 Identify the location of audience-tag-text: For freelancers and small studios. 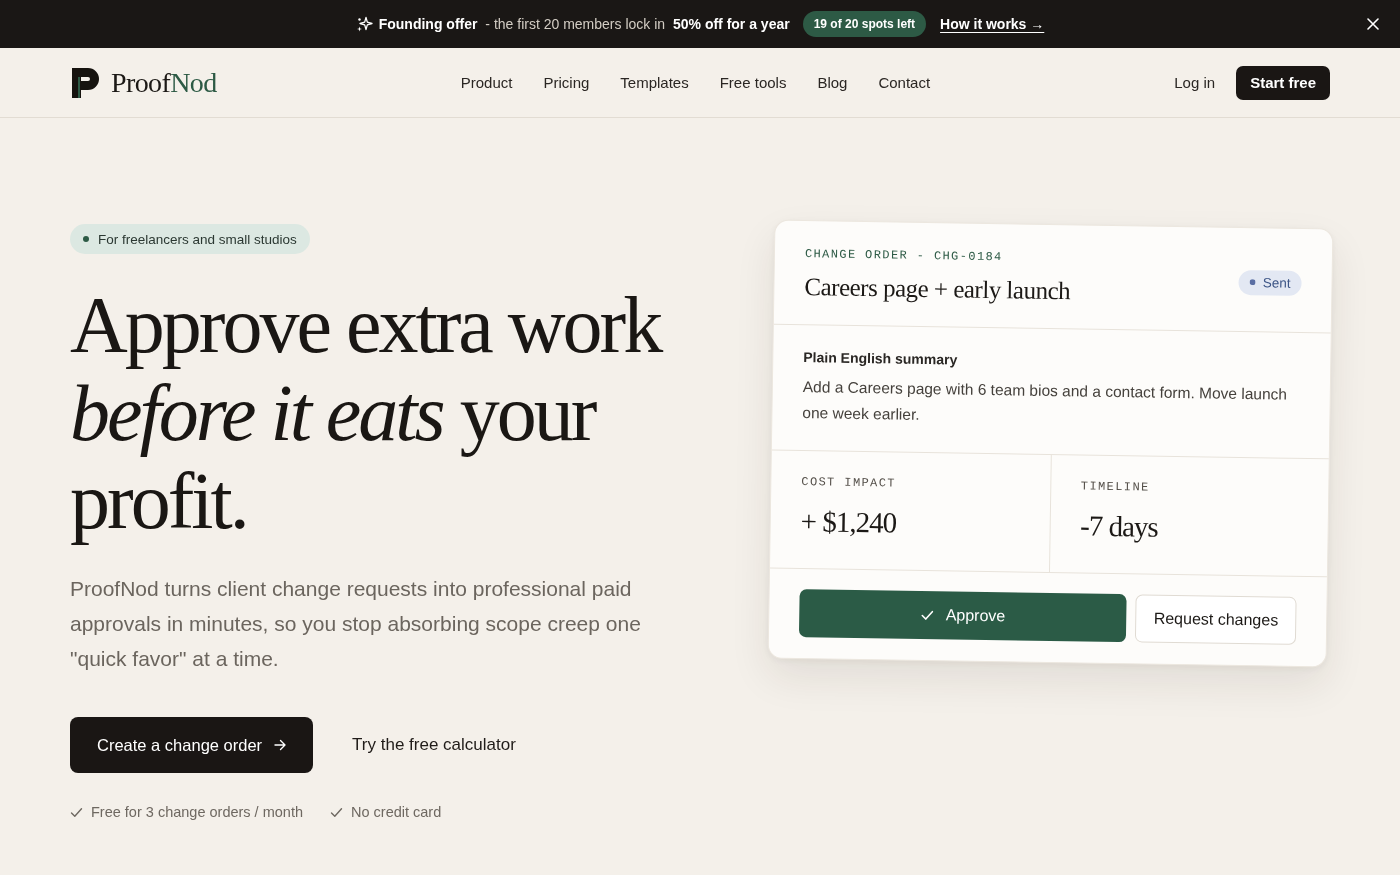
(197, 239).